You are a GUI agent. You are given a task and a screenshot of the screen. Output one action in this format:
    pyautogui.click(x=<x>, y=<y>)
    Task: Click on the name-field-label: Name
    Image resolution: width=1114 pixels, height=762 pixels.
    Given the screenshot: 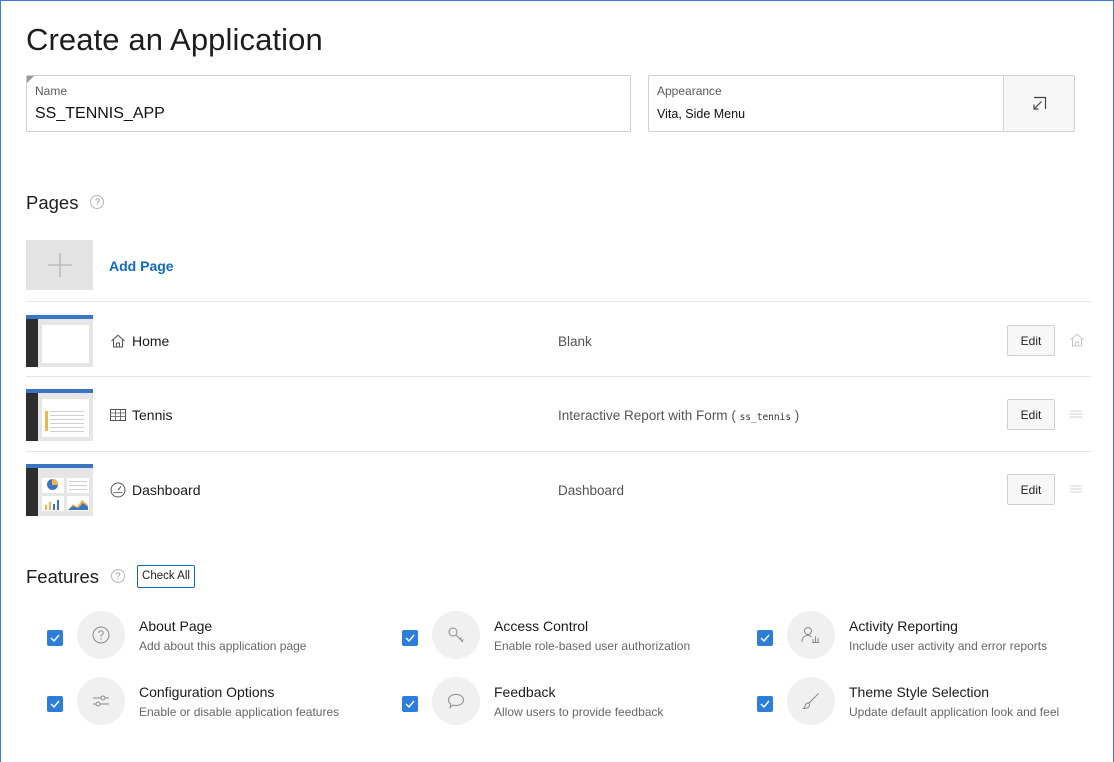 What is the action you would take?
    pyautogui.click(x=51, y=91)
    